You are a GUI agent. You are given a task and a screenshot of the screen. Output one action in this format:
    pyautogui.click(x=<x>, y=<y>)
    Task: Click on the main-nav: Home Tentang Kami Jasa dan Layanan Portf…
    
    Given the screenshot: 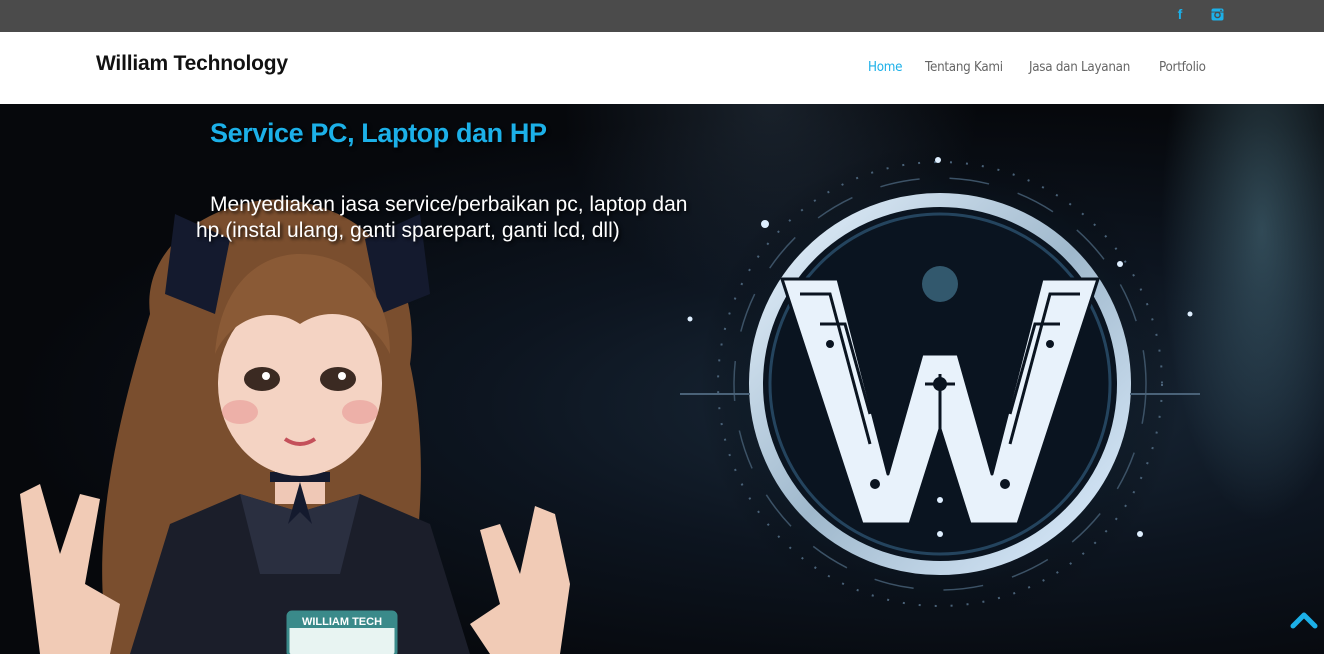 What is the action you would take?
    pyautogui.click(x=1039, y=67)
    